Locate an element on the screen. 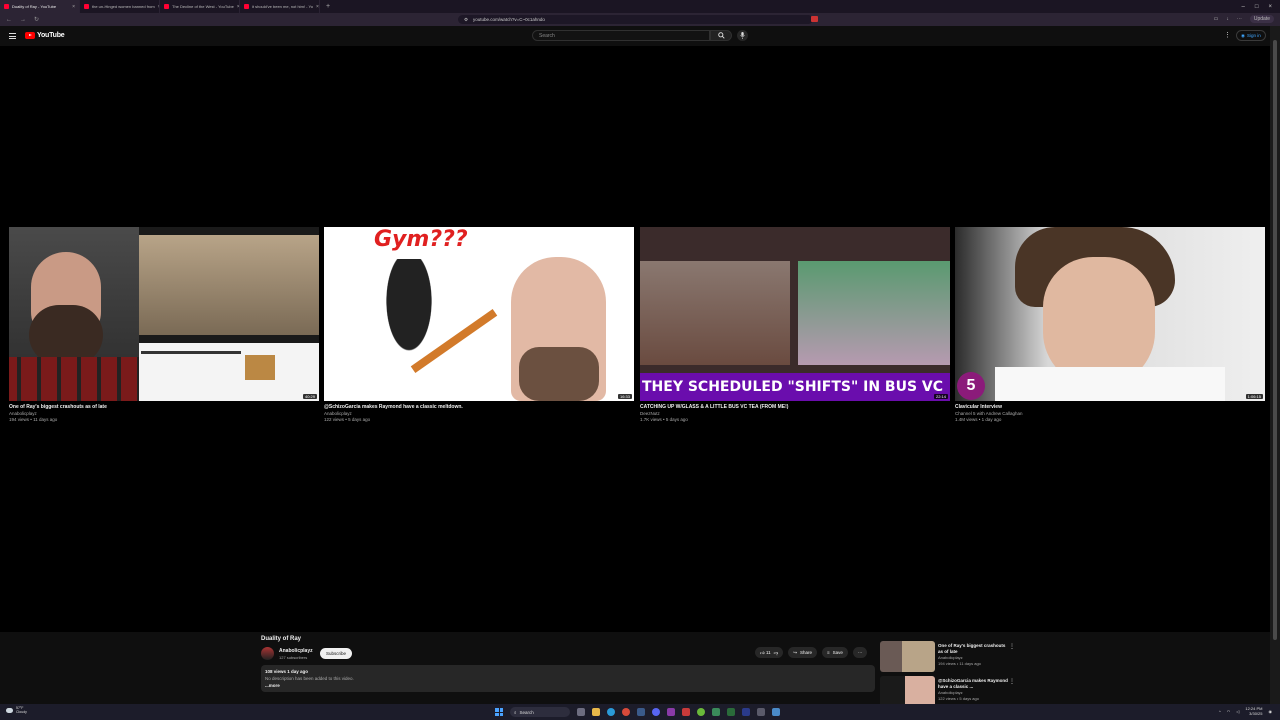 The width and height of the screenshot is (1280, 720). youtube-favicon-icon is located at coordinates (6, 6).